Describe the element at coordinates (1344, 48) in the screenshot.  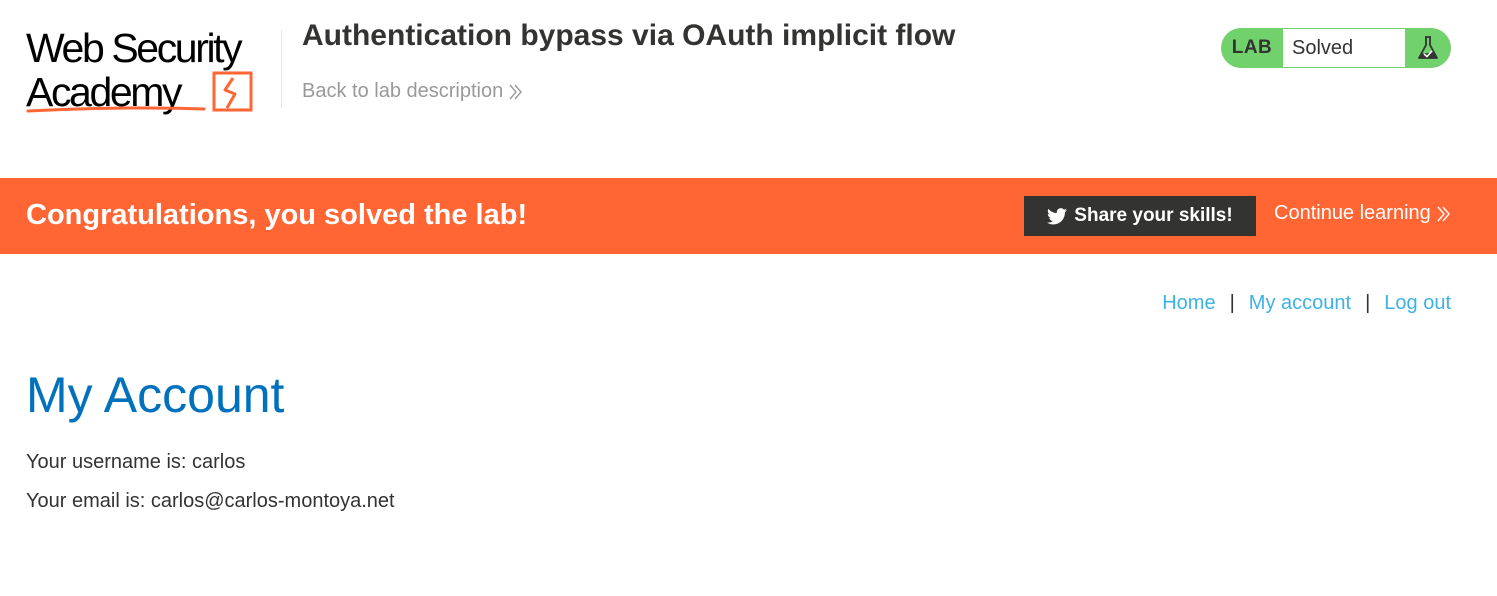
I see `lab-status-text: Solved` at that location.